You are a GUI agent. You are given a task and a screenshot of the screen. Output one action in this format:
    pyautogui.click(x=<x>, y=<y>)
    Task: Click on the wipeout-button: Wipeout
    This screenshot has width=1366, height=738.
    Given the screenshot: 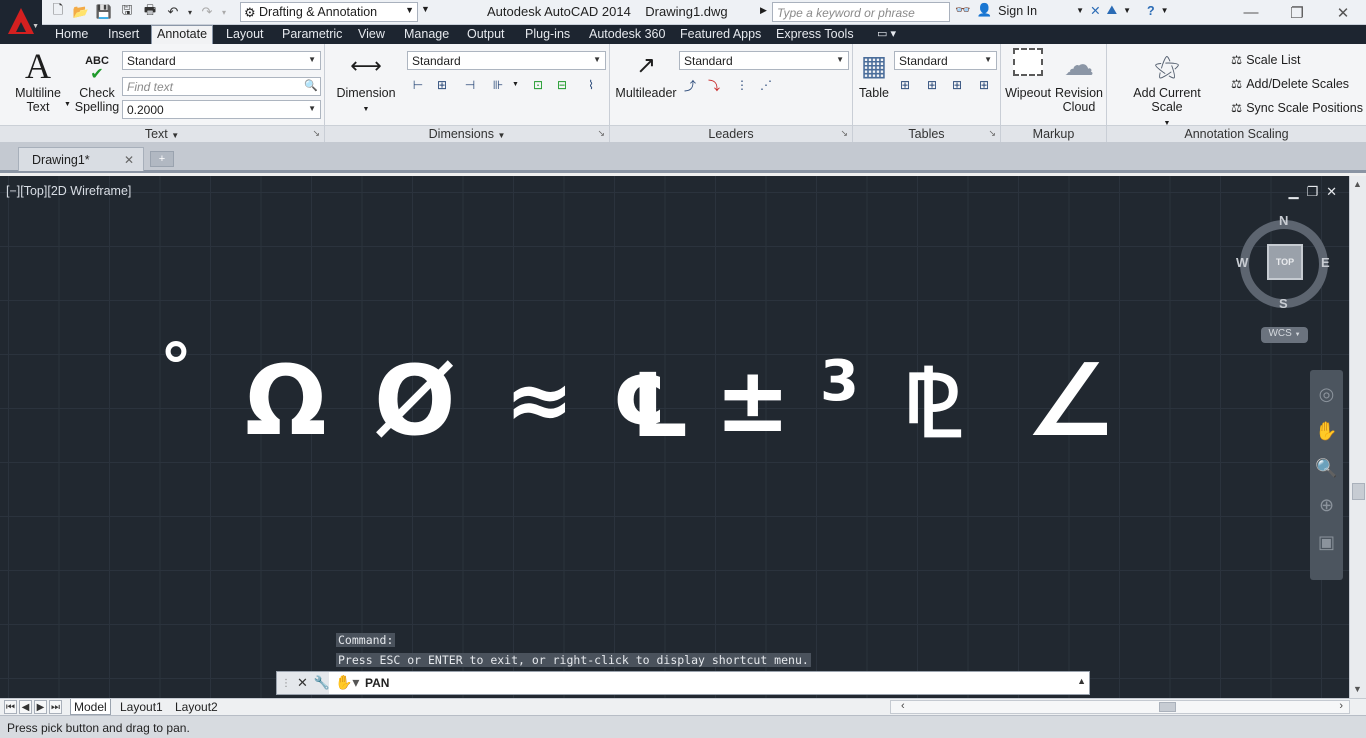 What is the action you would take?
    pyautogui.click(x=1028, y=74)
    